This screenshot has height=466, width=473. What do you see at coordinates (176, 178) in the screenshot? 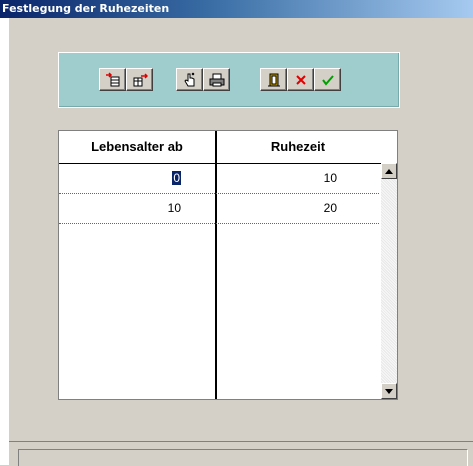
I see `selected-value: 0` at bounding box center [176, 178].